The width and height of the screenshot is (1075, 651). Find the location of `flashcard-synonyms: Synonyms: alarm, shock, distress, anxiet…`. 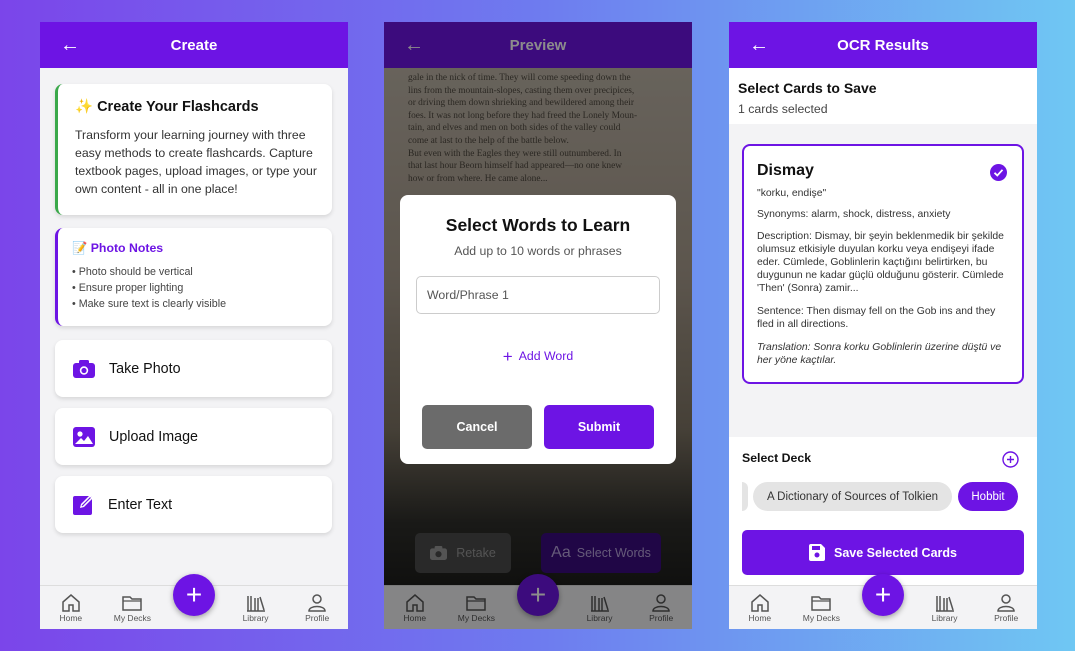

flashcard-synonyms: Synonyms: alarm, shock, distress, anxiet… is located at coordinates (854, 214).